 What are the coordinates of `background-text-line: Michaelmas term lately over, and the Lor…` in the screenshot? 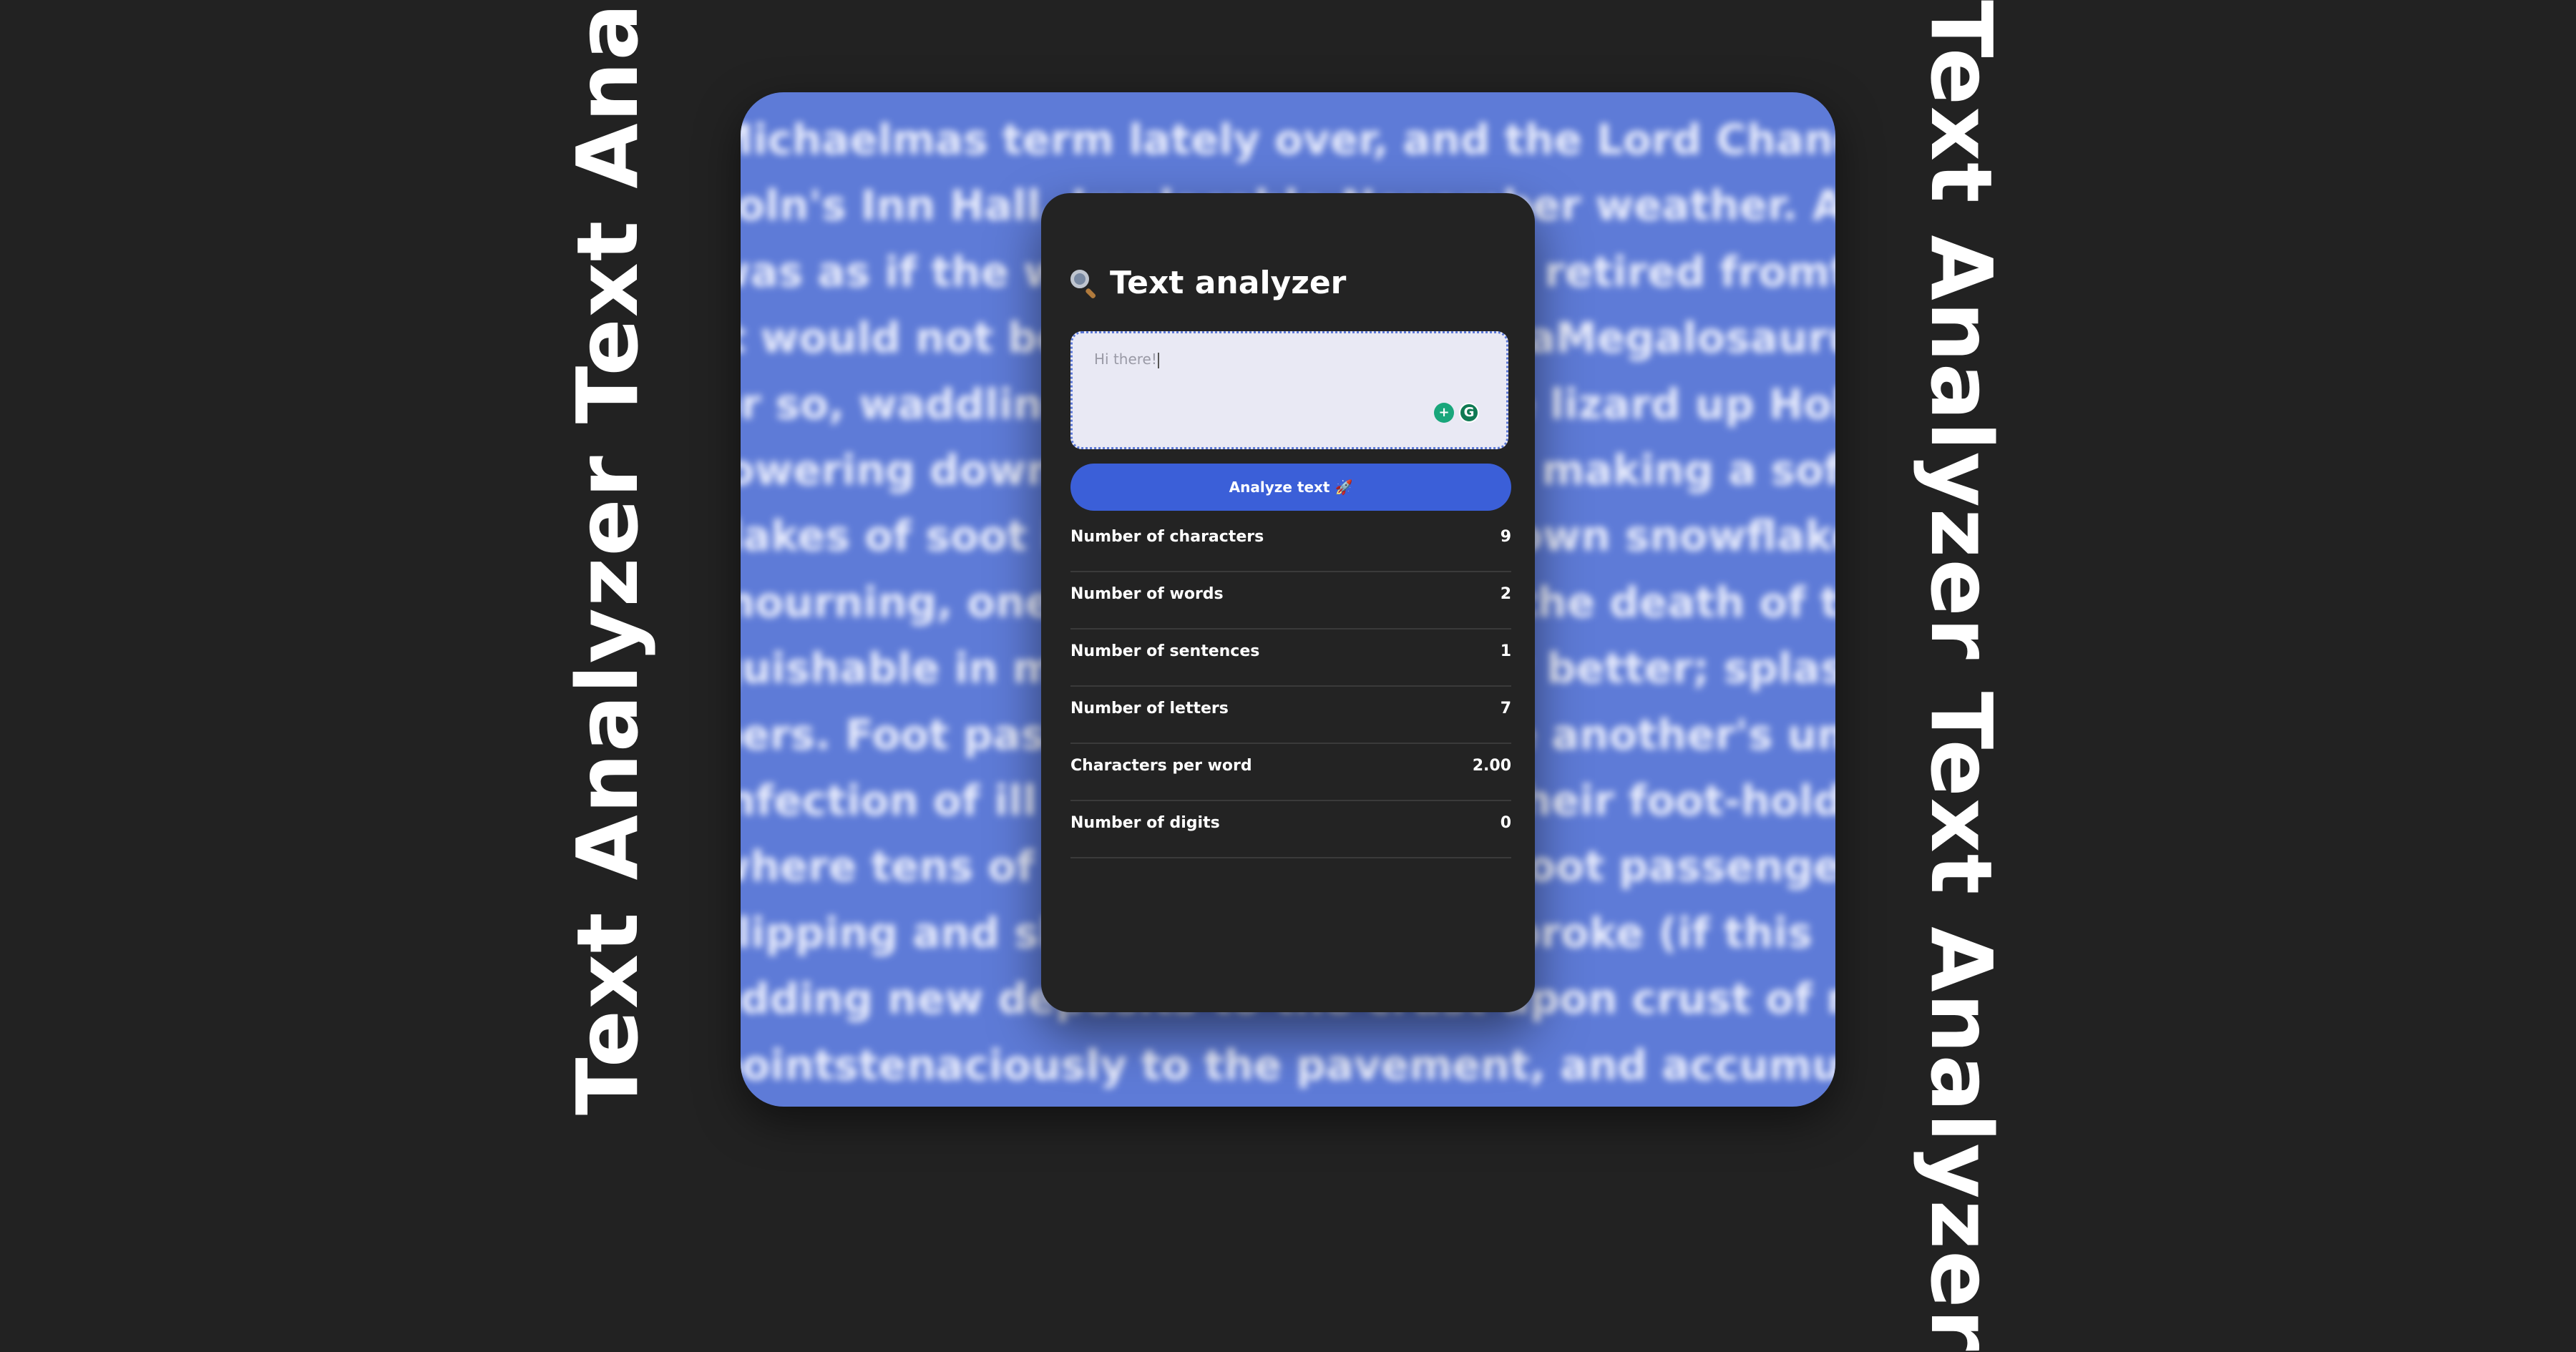 It's located at (1288, 140).